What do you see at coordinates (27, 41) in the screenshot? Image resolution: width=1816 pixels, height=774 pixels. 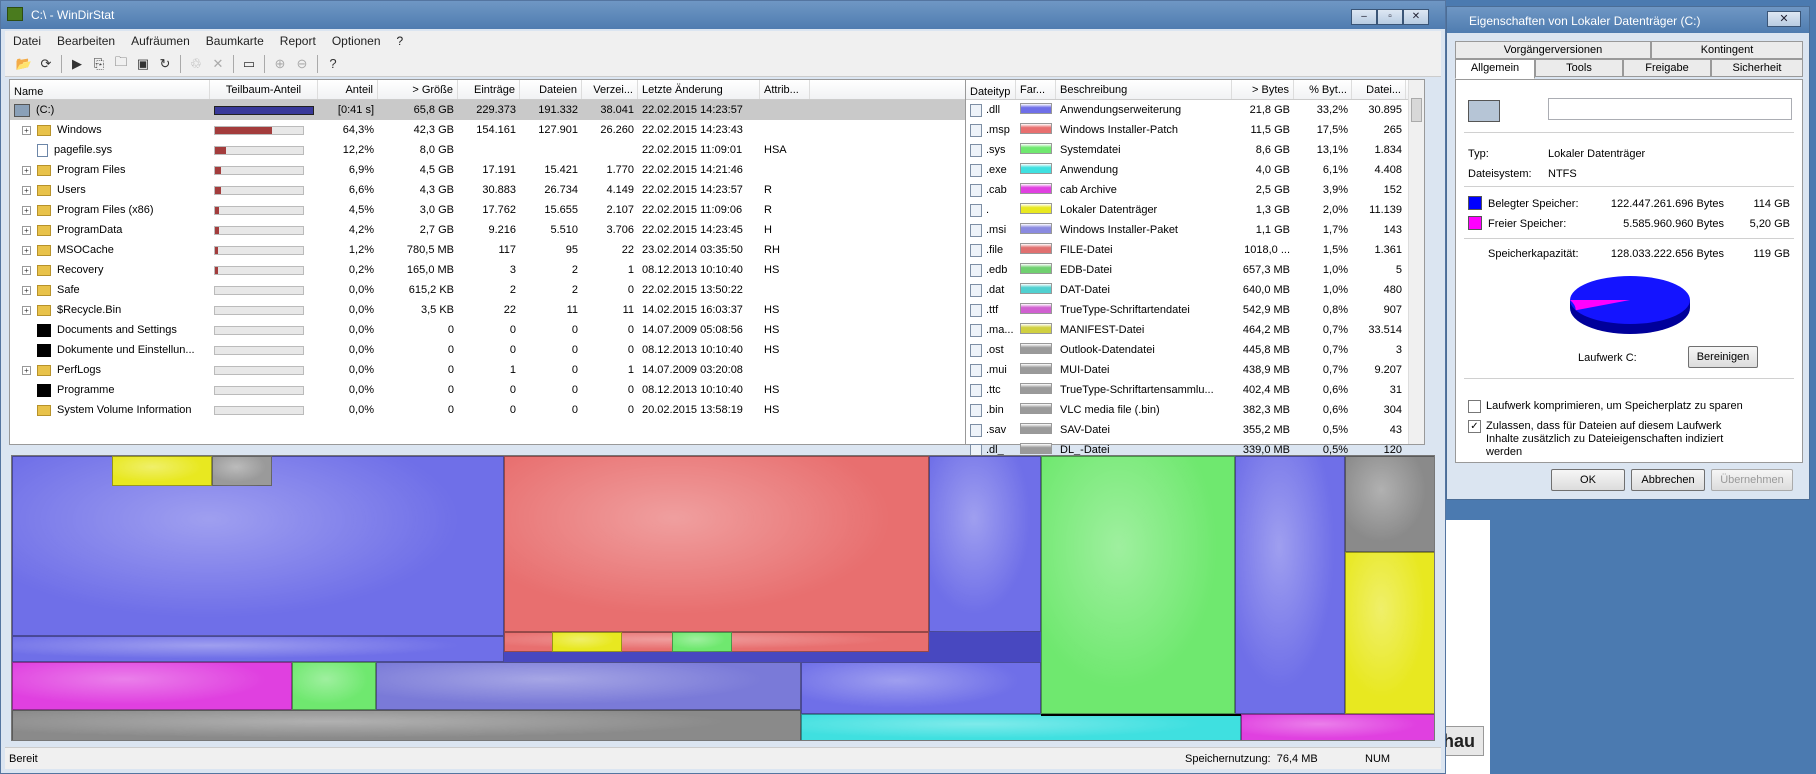 I see `menu-datei: Datei` at bounding box center [27, 41].